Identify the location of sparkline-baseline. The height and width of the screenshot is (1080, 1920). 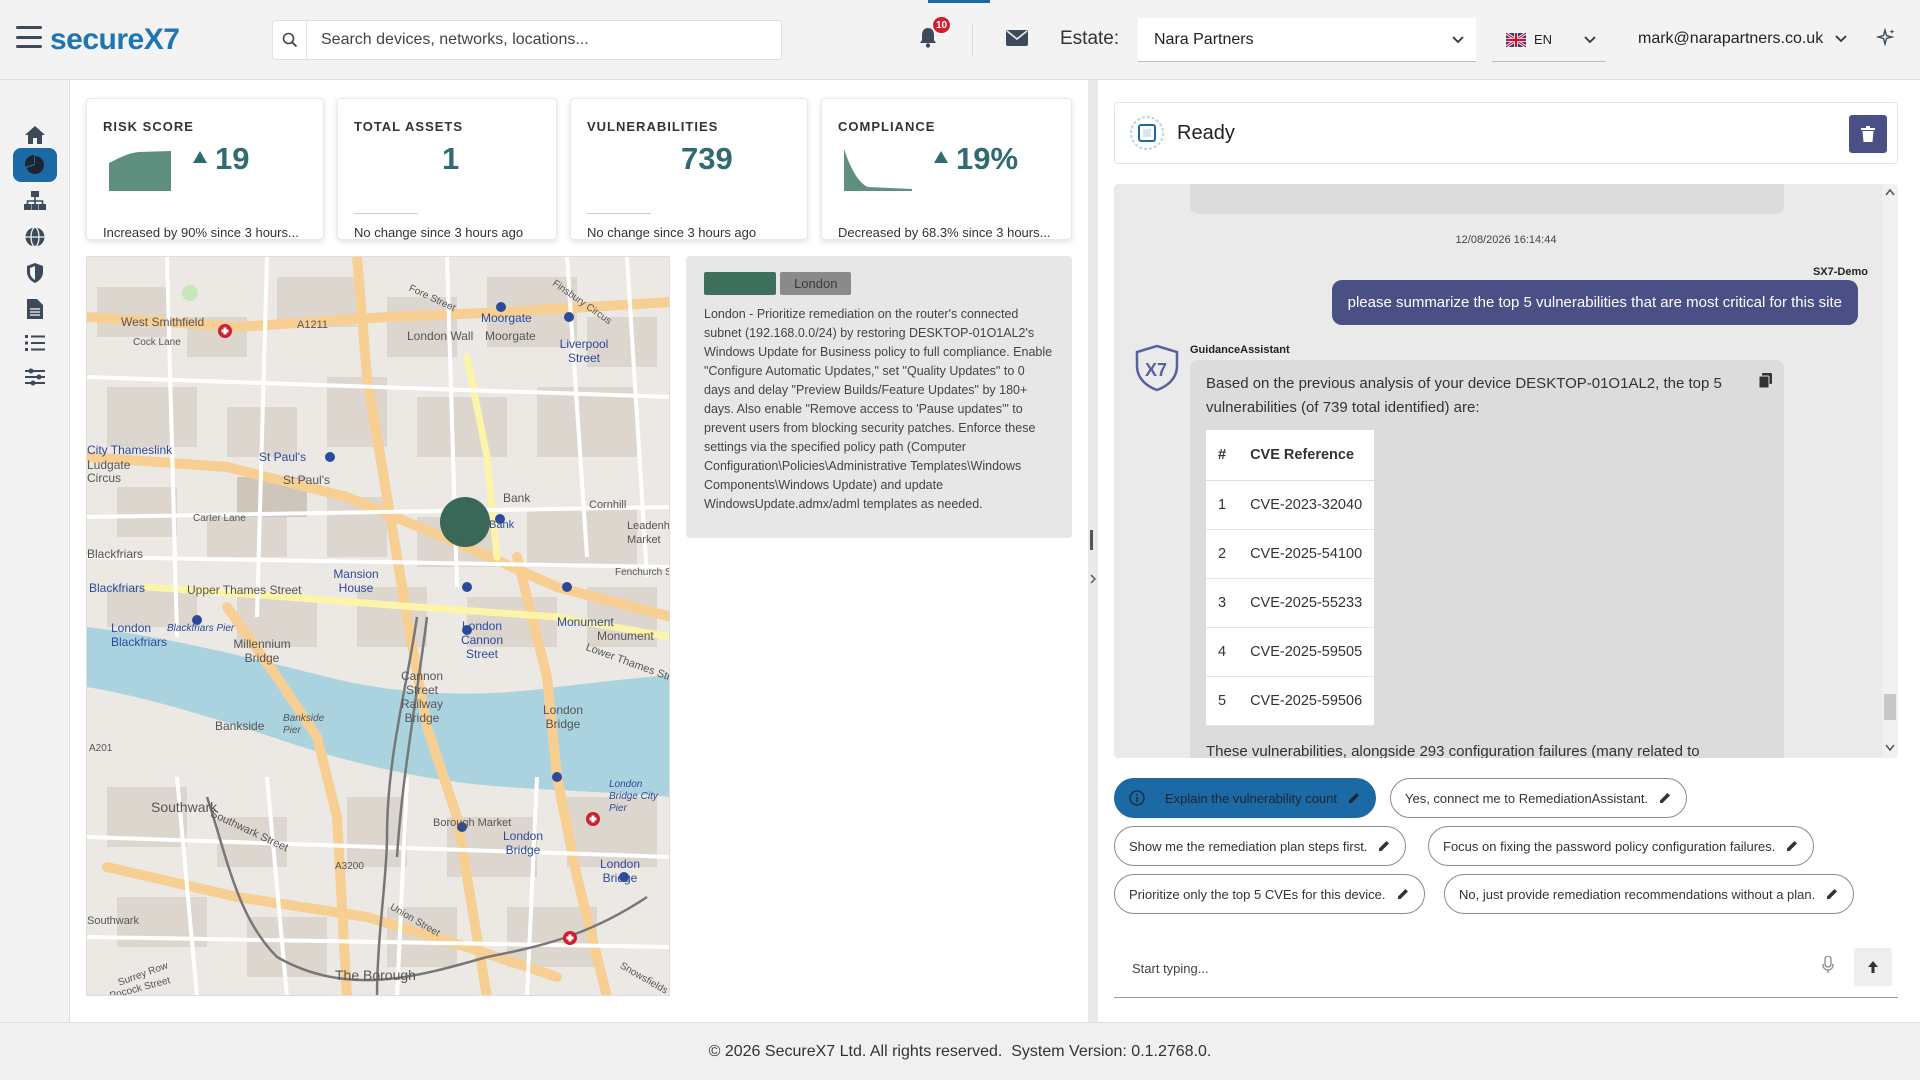
(619, 213).